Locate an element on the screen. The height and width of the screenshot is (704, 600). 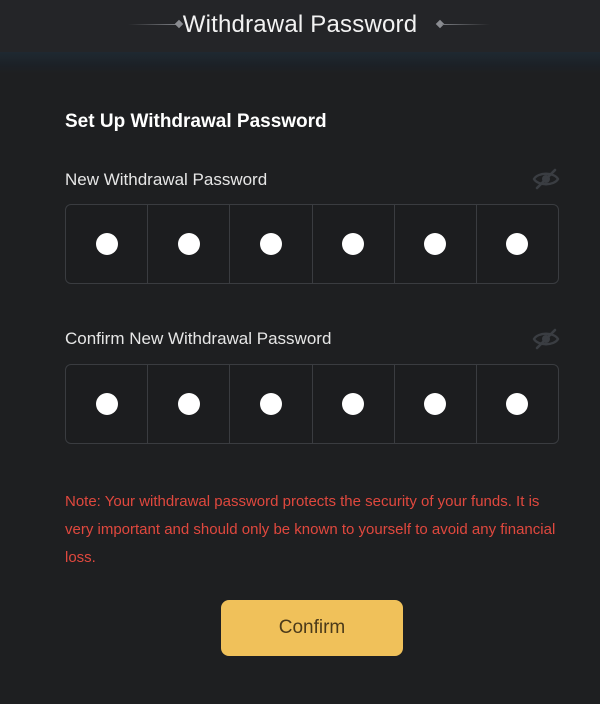
confirm-password-pin-input is located at coordinates (312, 404).